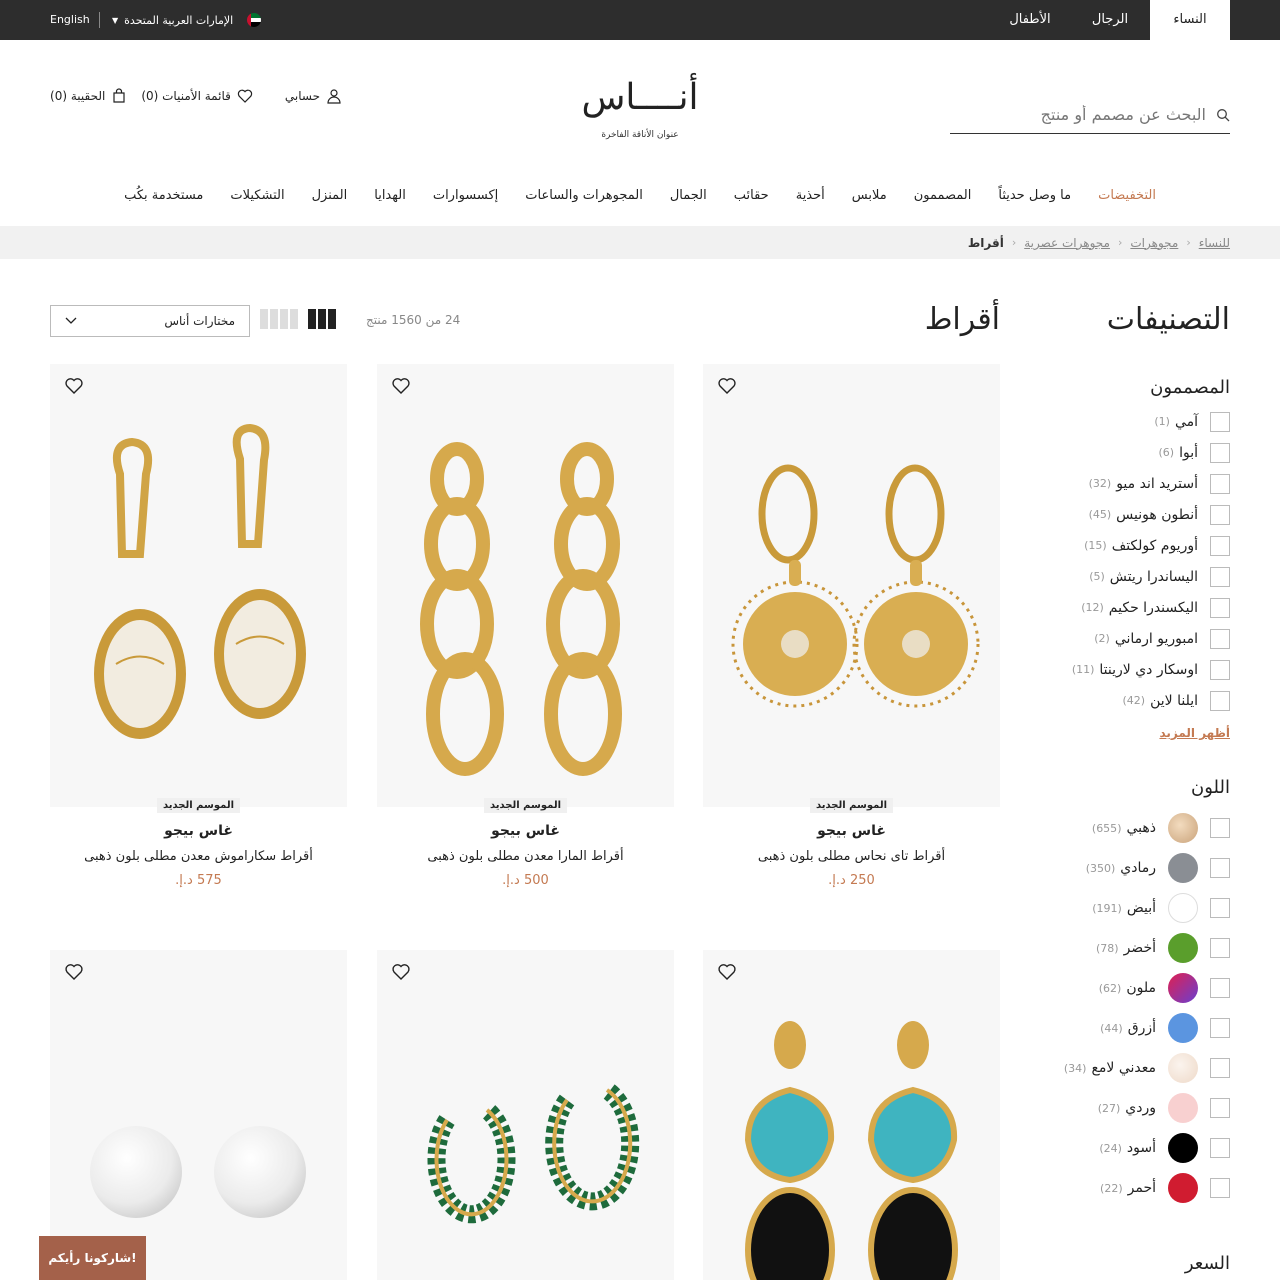 This screenshot has height=1280, width=1280. What do you see at coordinates (150, 321) in the screenshot?
I see `sort-dropdown: مختارات أناس` at bounding box center [150, 321].